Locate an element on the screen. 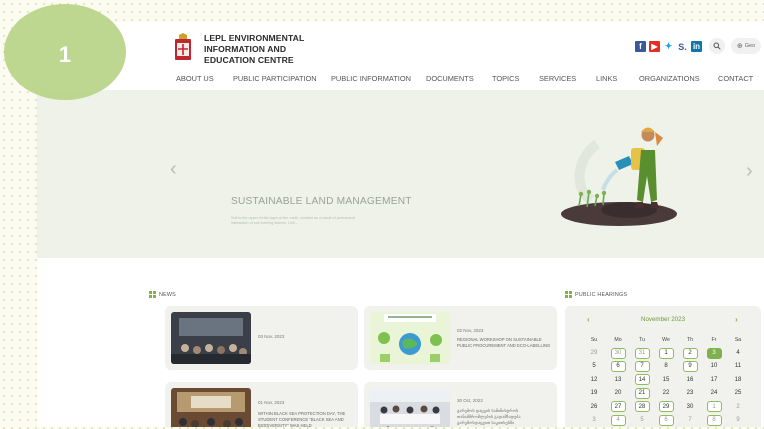 The height and width of the screenshot is (429, 764). calendar-day-hearing: 7 is located at coordinates (642, 366).